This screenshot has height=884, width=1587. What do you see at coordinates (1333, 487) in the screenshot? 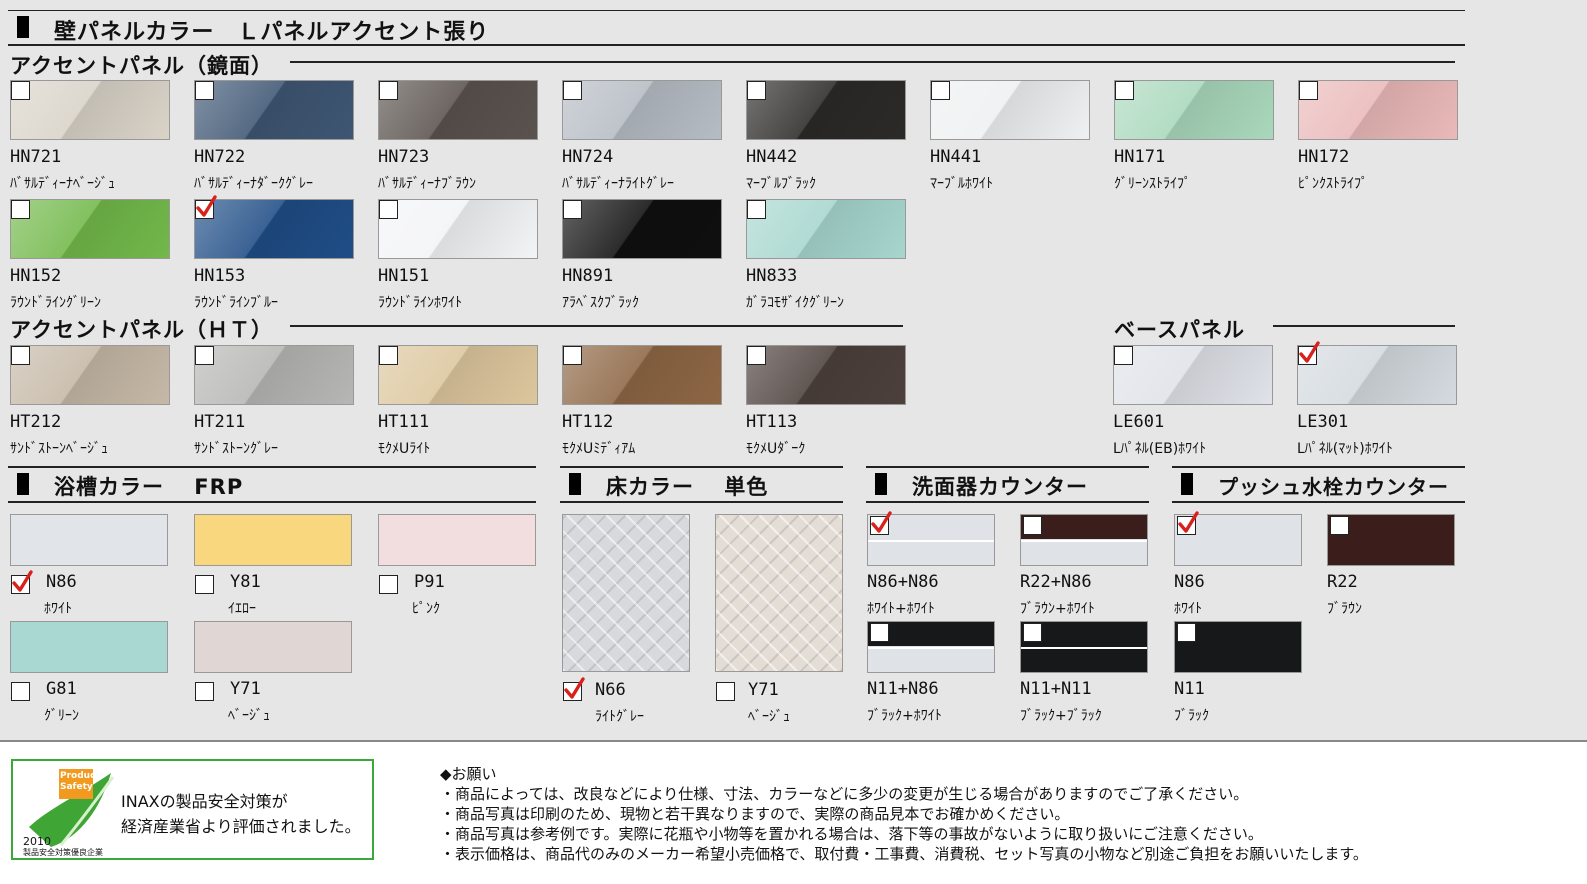
I see `push-counter-title: プッシュ水栓カウンター` at bounding box center [1333, 487].